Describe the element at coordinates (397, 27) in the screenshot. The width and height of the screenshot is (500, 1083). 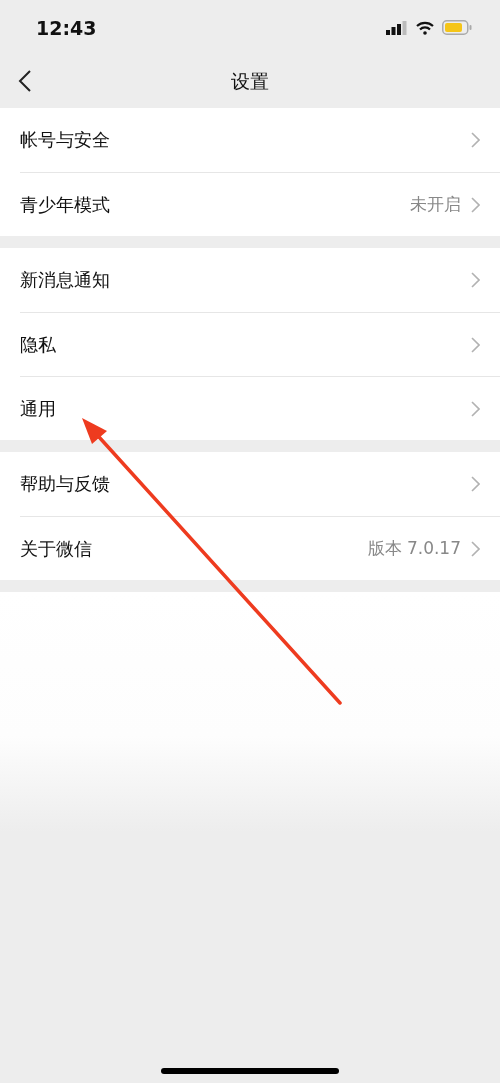
I see `signal-icon` at that location.